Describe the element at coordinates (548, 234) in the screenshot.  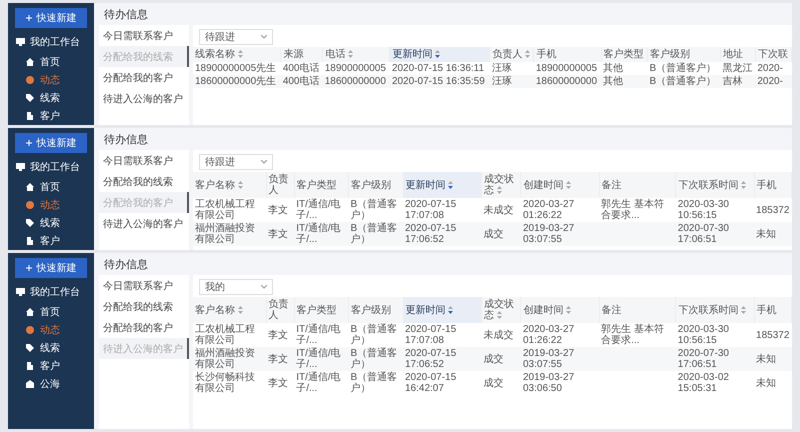
I see `table-cell: 2019-03-27 03:07:55` at that location.